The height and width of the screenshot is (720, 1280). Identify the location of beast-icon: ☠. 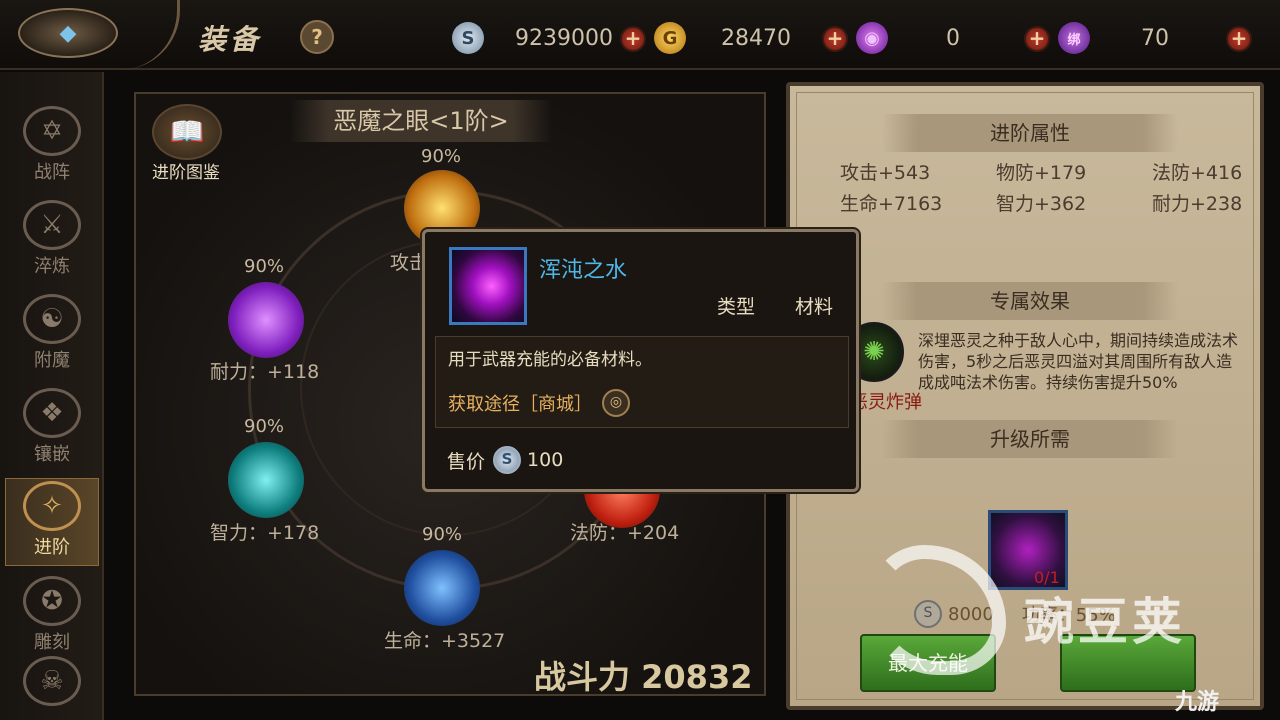
(52, 681).